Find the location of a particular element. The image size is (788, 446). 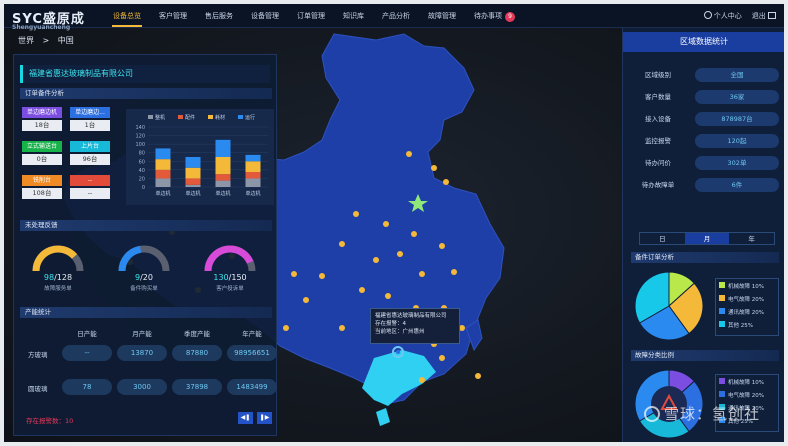

period-tab: 日 is located at coordinates (662, 238).